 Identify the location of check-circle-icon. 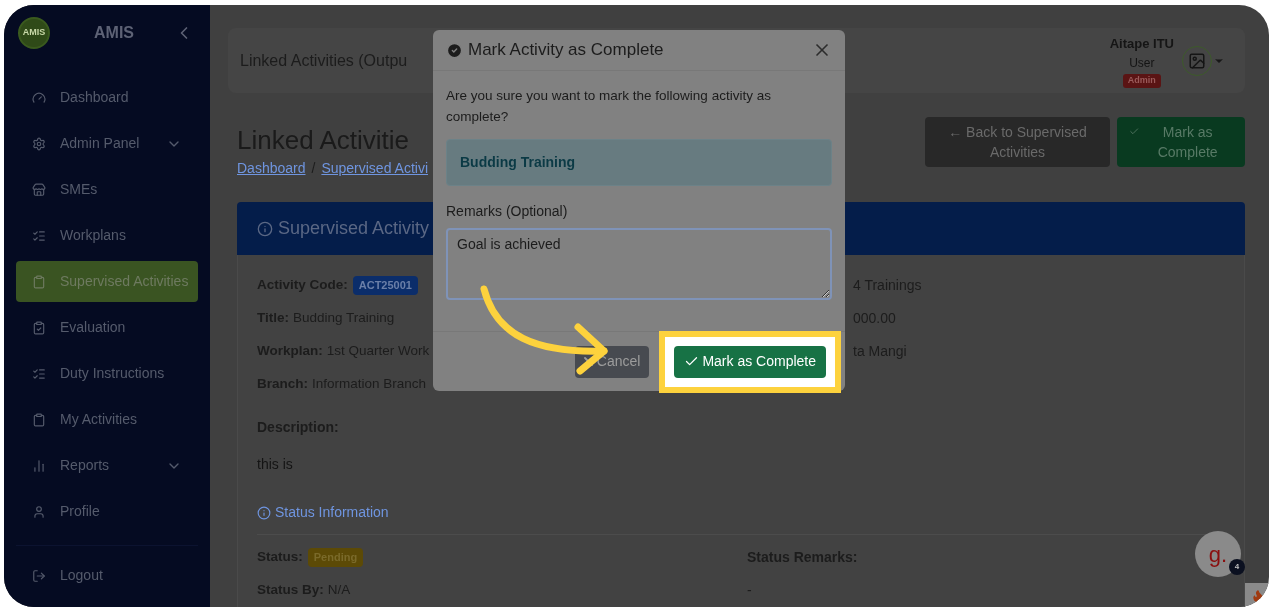
(454, 50).